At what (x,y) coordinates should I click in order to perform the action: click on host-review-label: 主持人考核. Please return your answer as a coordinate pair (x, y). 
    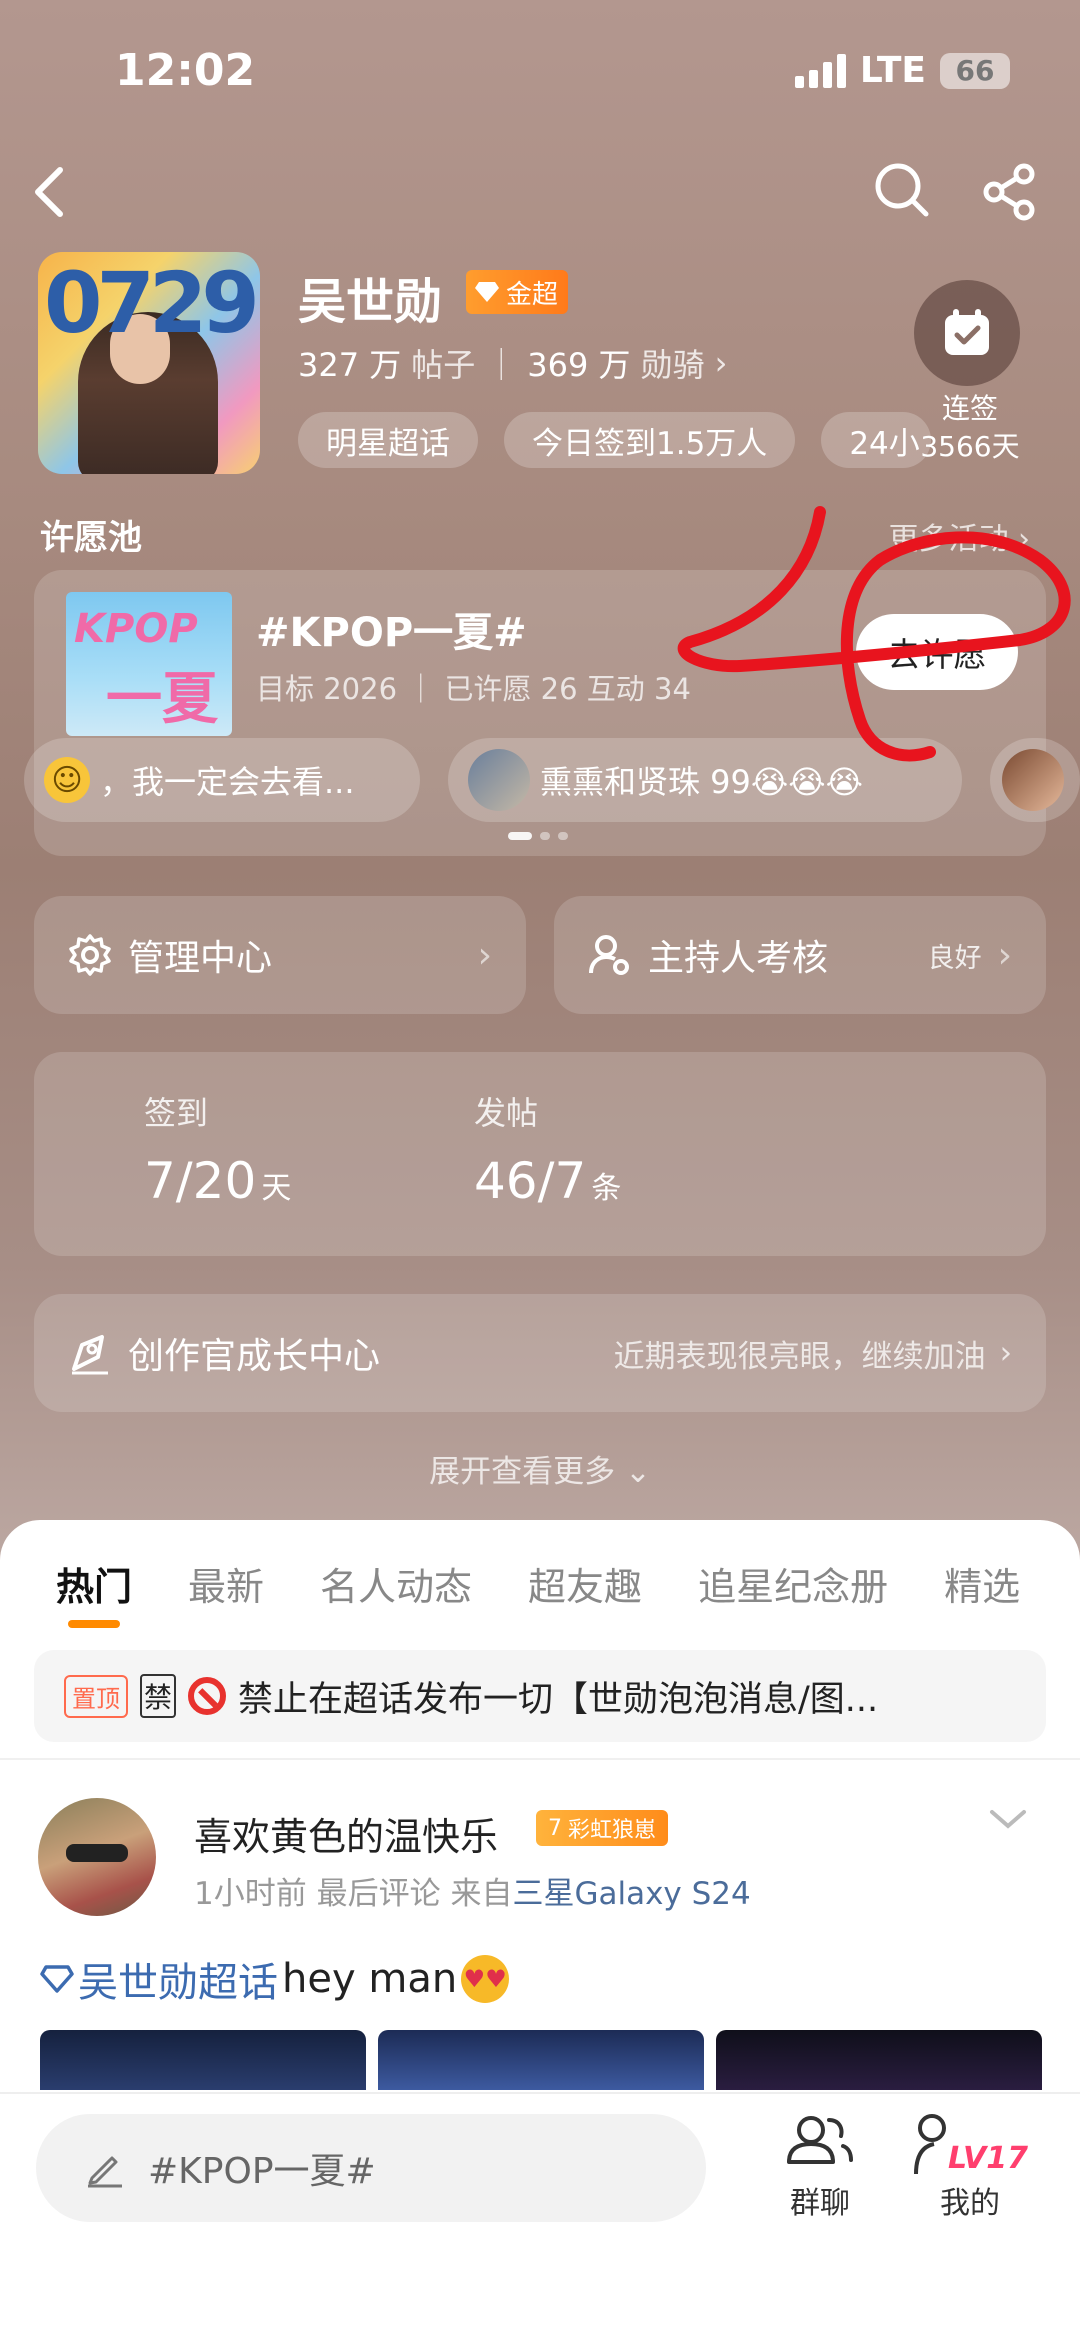
    Looking at the image, I should click on (738, 958).